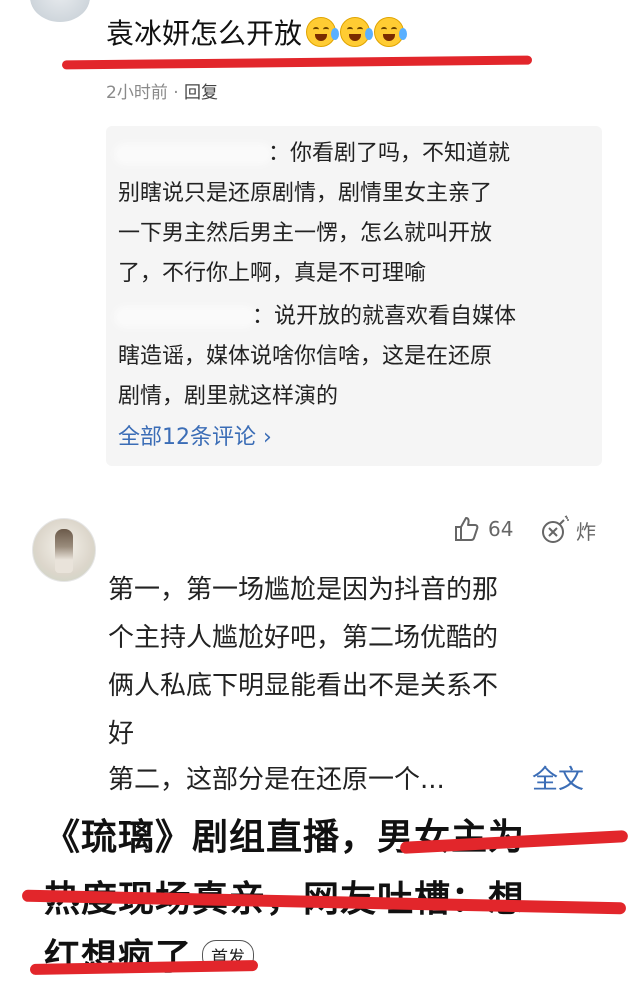 This screenshot has height=1000, width=633. Describe the element at coordinates (201, 93) in the screenshot. I see `reply-button: 回复` at that location.